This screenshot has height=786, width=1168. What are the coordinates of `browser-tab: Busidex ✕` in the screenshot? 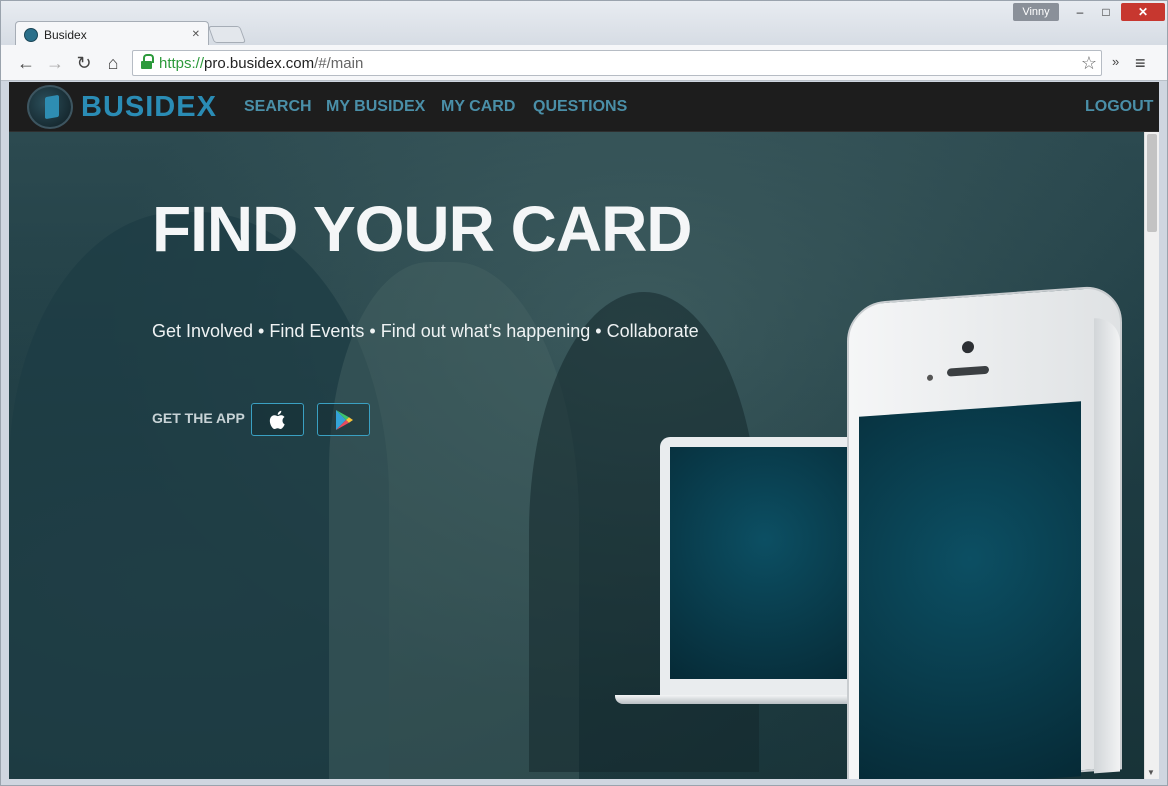 It's located at (112, 34).